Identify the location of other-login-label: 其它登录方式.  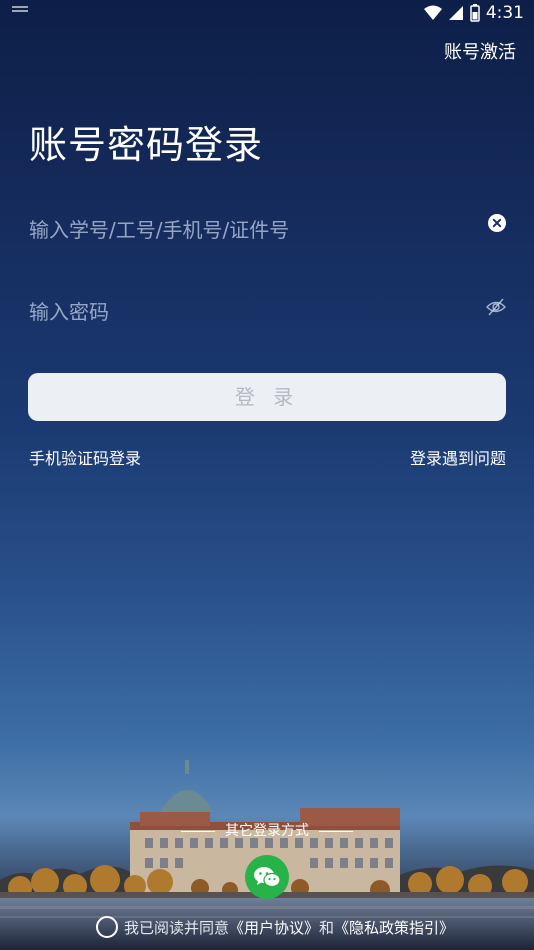
(267, 831).